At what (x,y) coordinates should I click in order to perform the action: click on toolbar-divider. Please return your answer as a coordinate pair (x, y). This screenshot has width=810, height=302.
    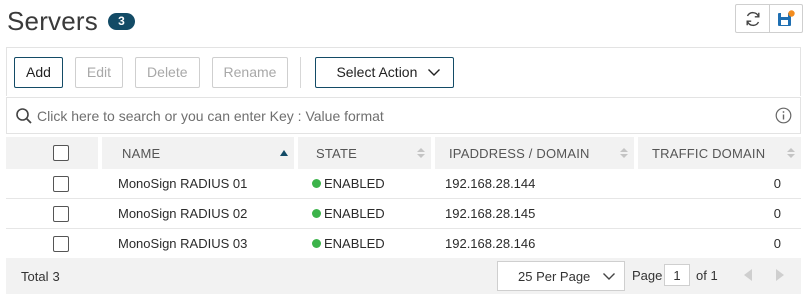
    Looking at the image, I should click on (301, 72).